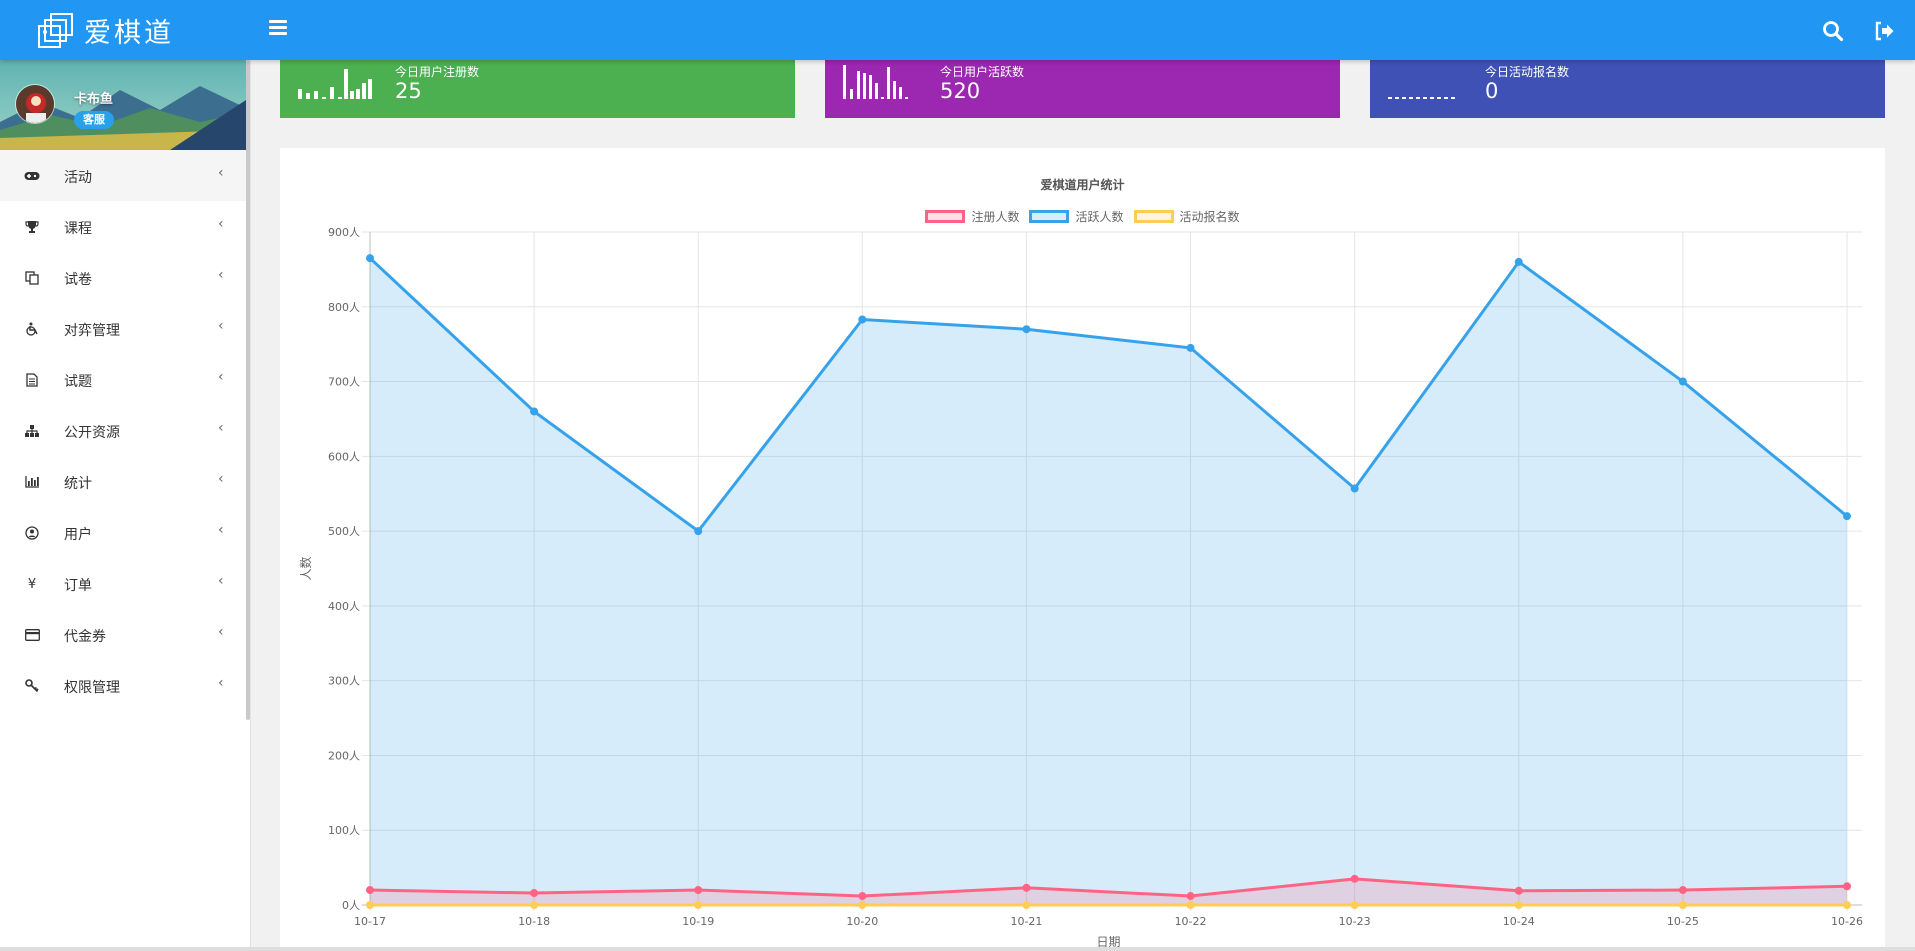 The image size is (1915, 951). I want to click on wheelchair-icon, so click(32, 329).